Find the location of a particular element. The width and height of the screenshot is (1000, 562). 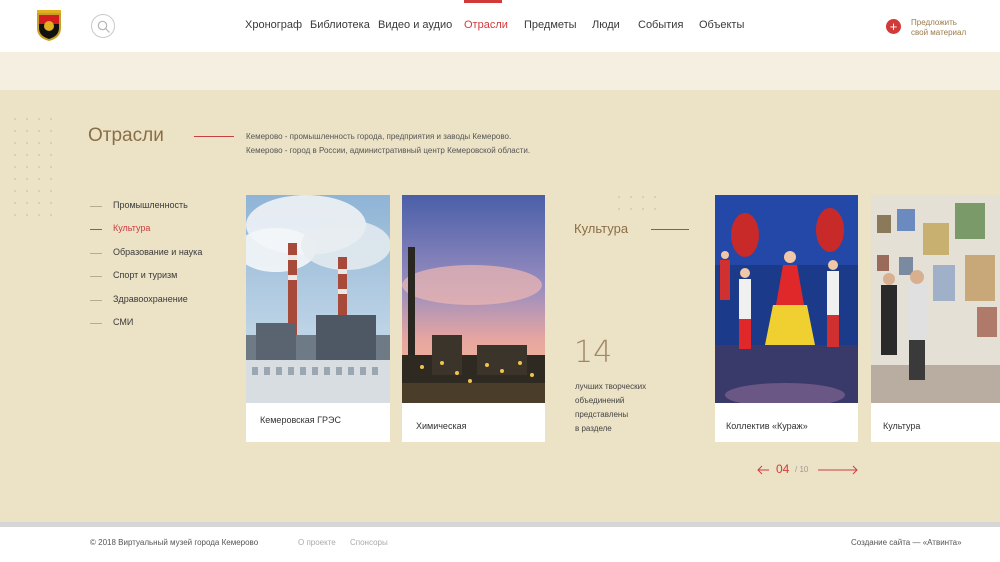

pager-next-button is located at coordinates (838, 468).